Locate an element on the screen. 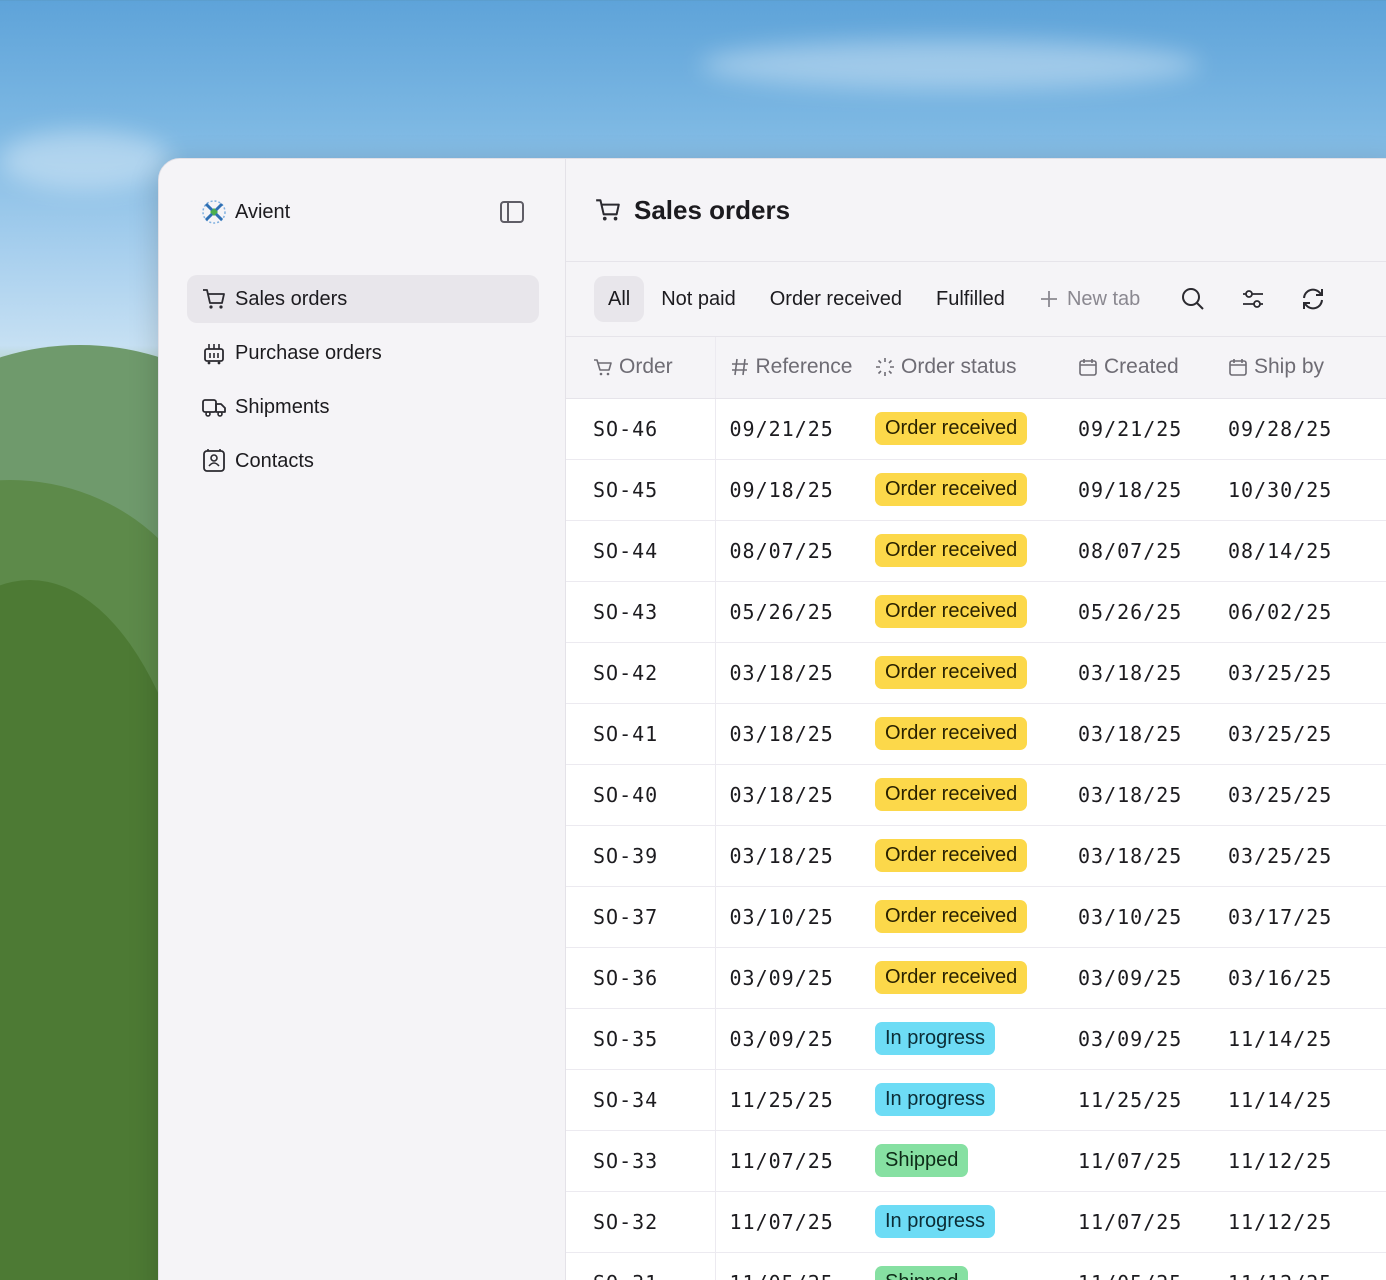  search-icon is located at coordinates (1193, 299).